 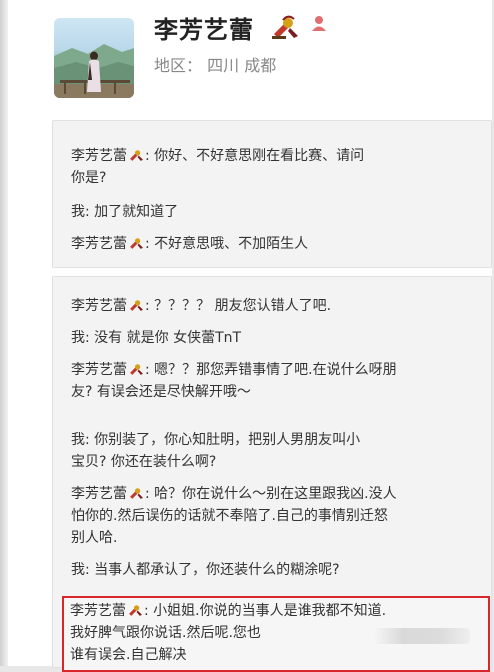 What do you see at coordinates (94, 538) in the screenshot?
I see `message-text-cont: 别人哈.` at bounding box center [94, 538].